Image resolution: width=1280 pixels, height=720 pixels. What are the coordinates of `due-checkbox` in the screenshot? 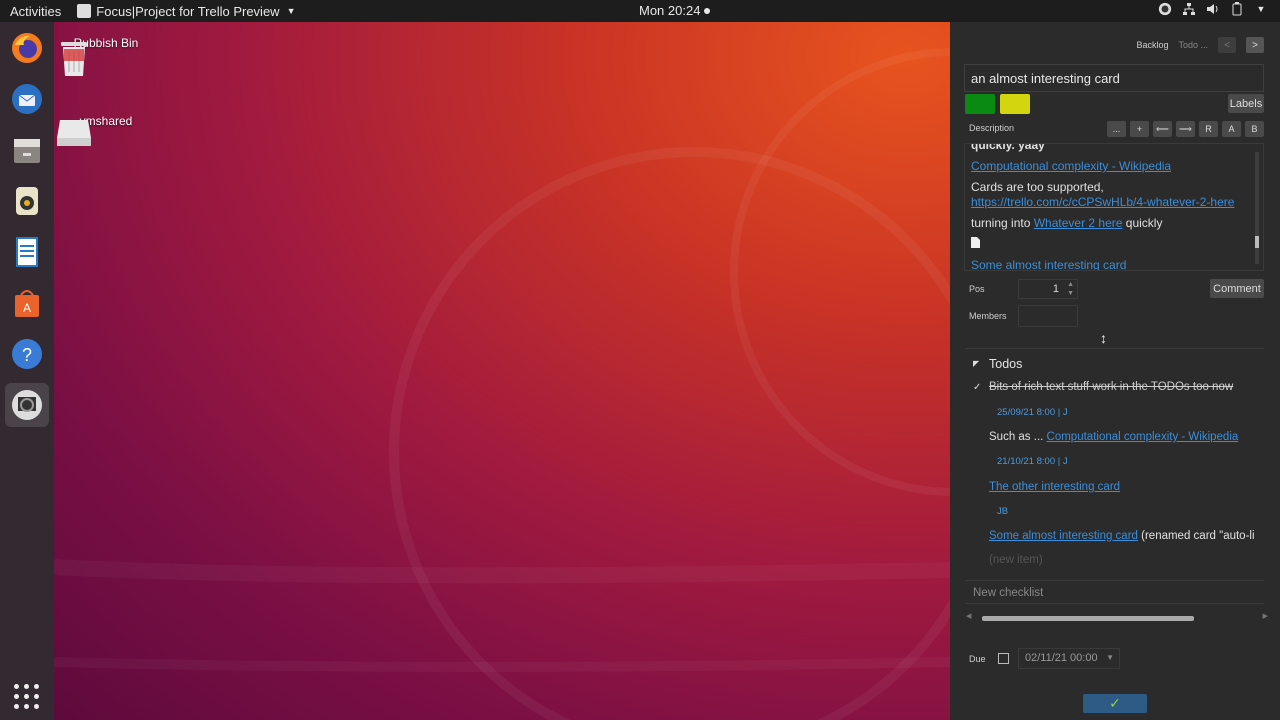 It's located at (1003, 658).